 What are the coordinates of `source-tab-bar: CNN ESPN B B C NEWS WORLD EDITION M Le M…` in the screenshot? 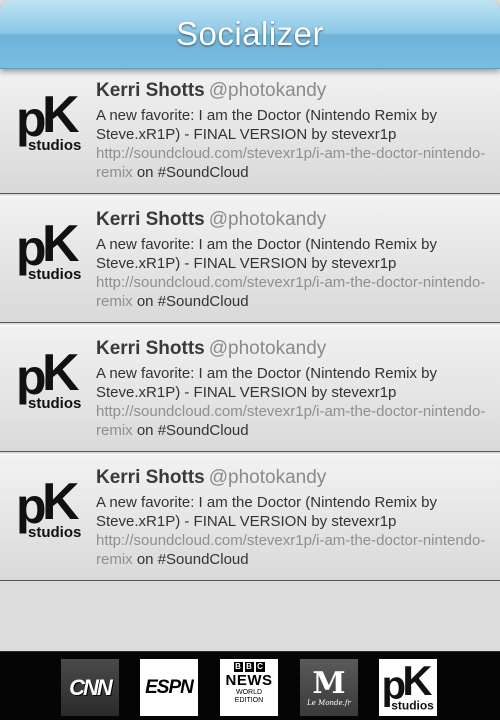 It's located at (250, 685).